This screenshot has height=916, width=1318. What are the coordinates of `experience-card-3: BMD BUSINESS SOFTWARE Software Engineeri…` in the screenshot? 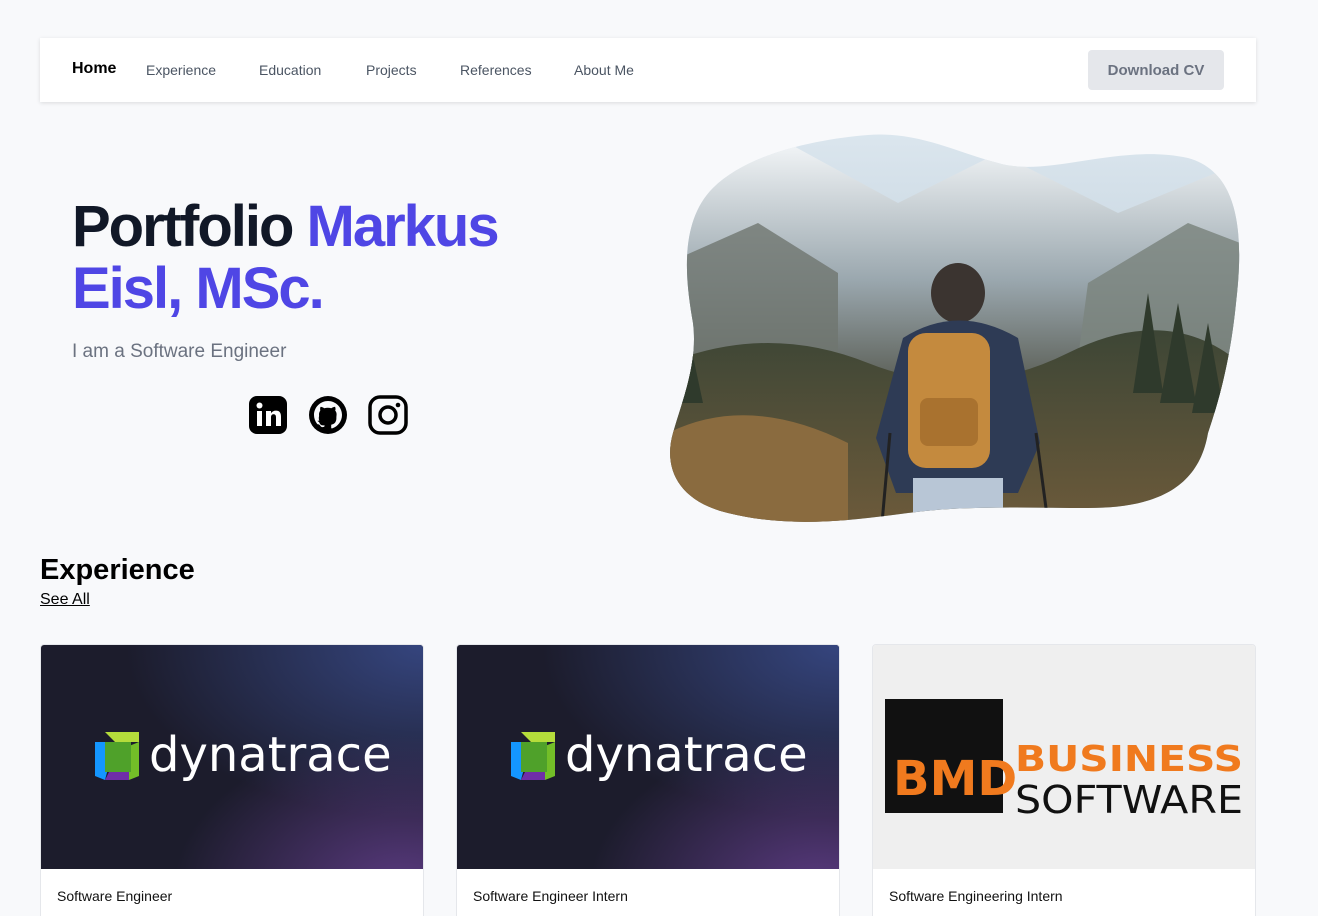 It's located at (1064, 780).